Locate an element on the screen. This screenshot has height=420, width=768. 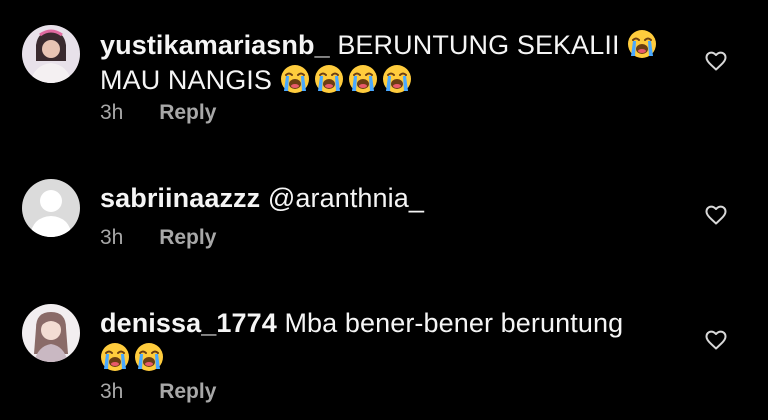
comment-text: sabriinaazzz @aranthnia_ is located at coordinates (385, 198).